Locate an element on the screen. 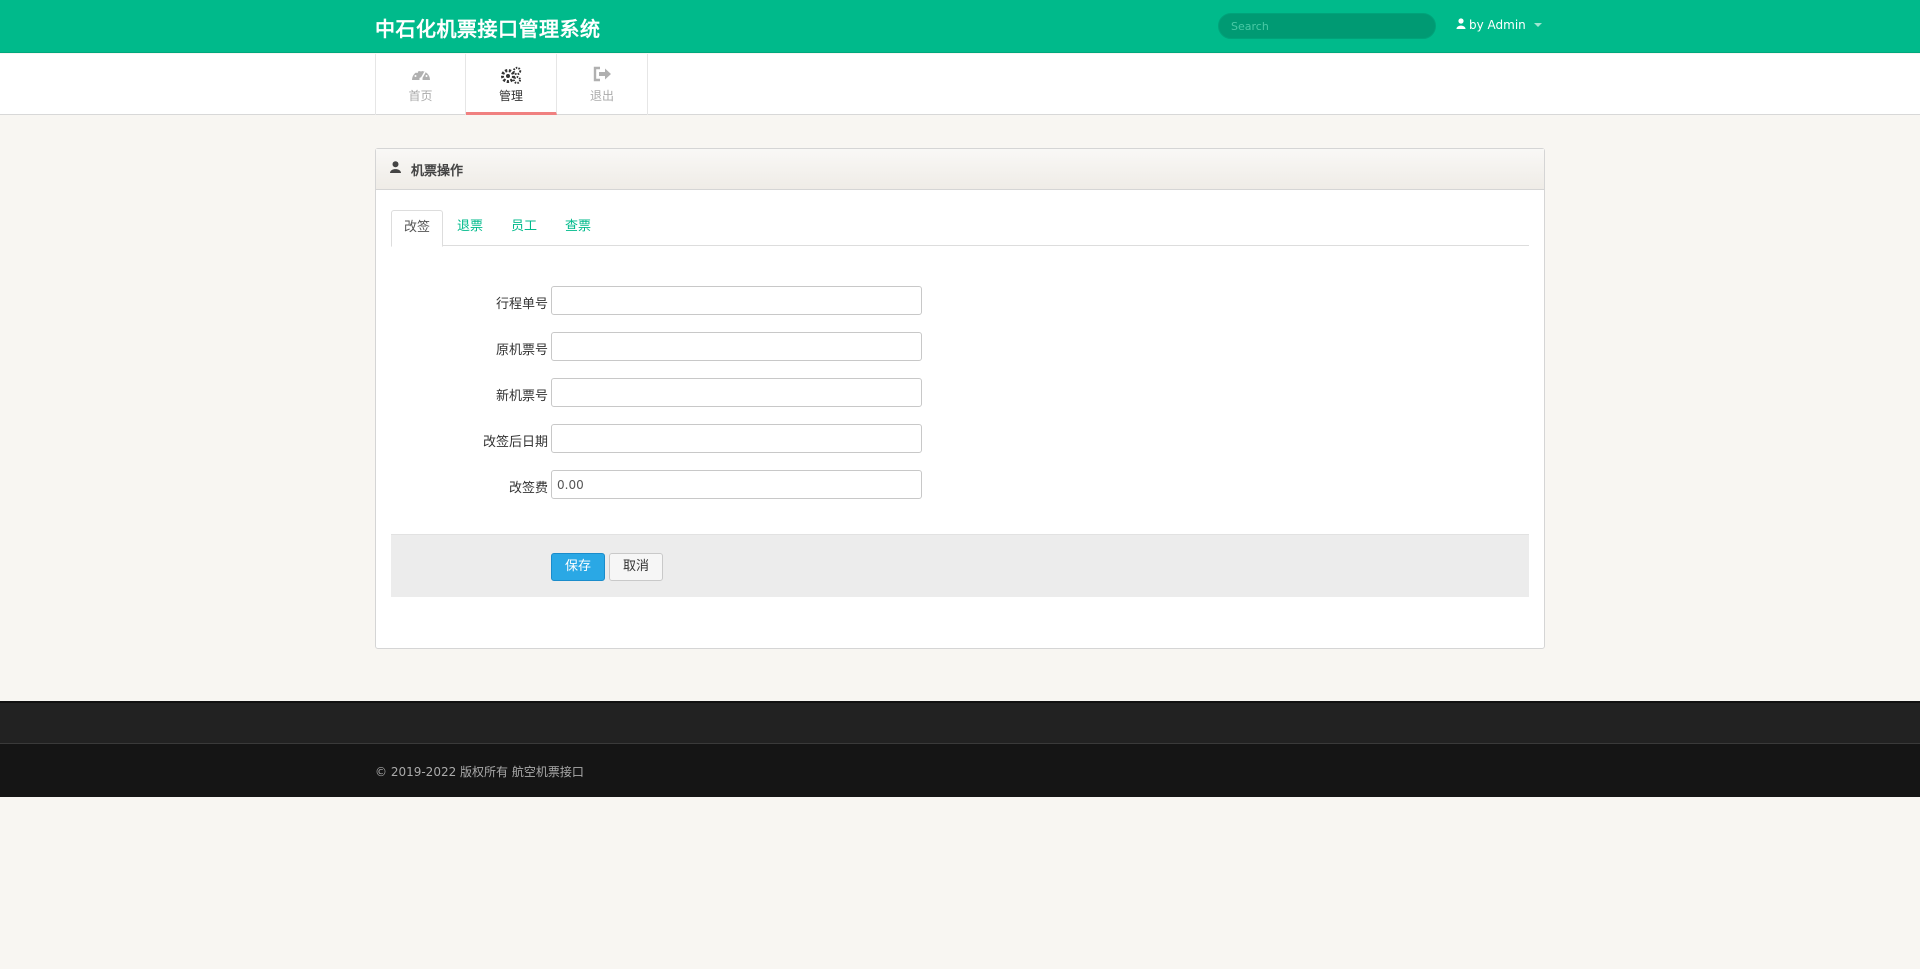 This screenshot has height=969, width=1920. footer-bar is located at coordinates (960, 722).